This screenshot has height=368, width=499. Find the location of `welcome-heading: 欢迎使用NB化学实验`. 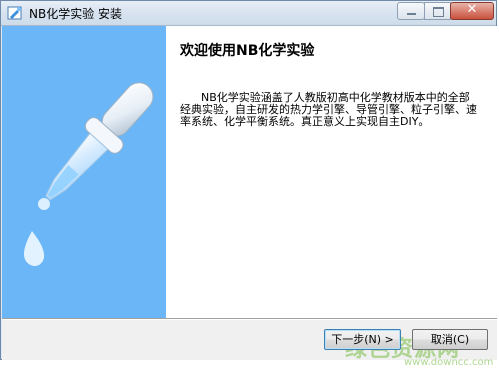

welcome-heading: 欢迎使用NB化学实验 is located at coordinates (247, 51).